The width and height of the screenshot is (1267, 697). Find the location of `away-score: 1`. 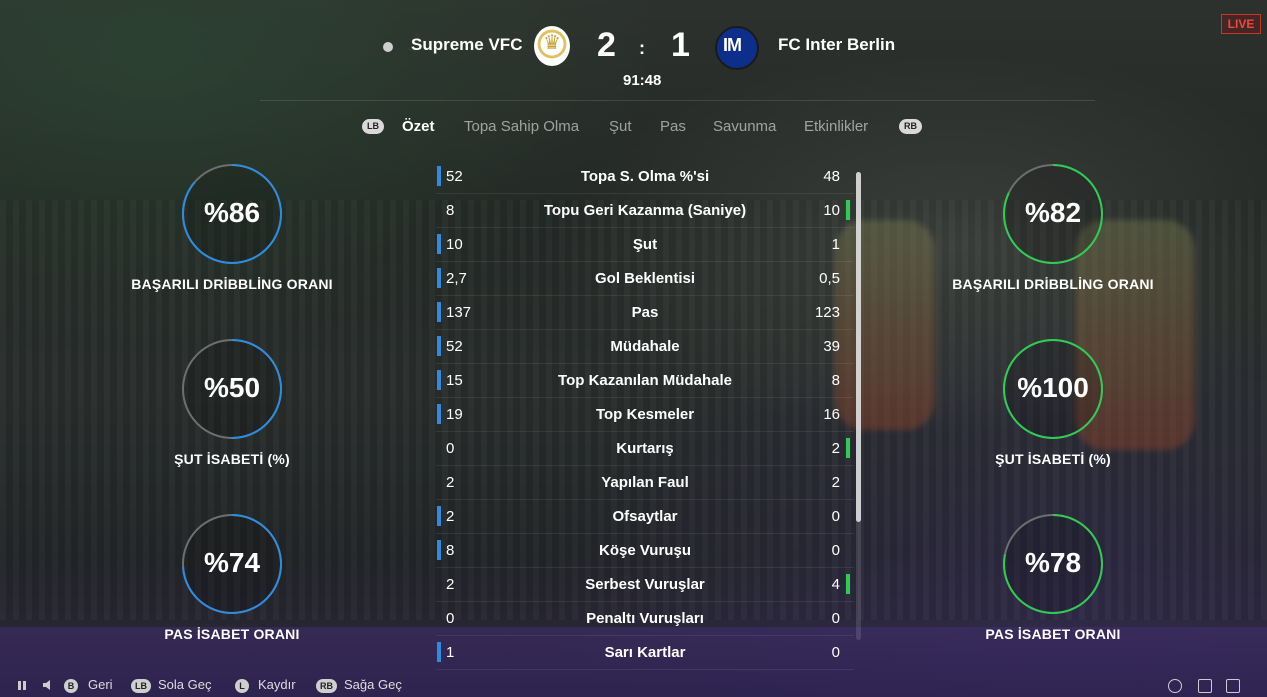

away-score: 1 is located at coordinates (680, 45).